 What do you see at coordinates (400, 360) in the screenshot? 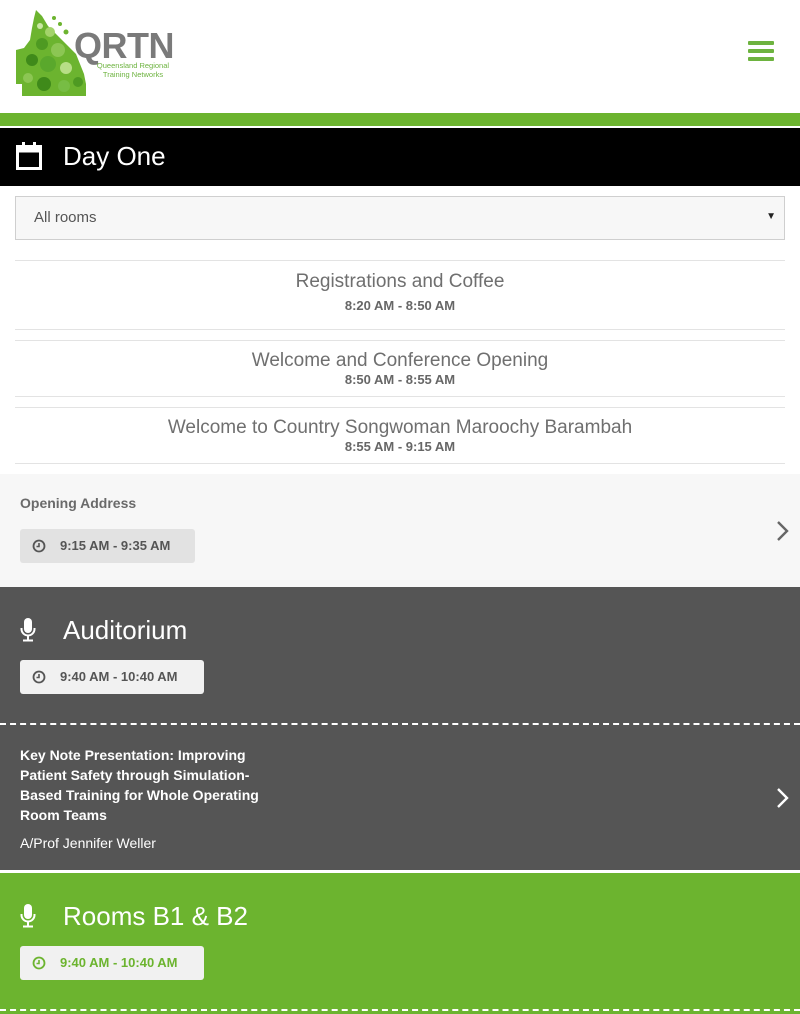
I see `session-title: Welcome and Conference Opening` at bounding box center [400, 360].